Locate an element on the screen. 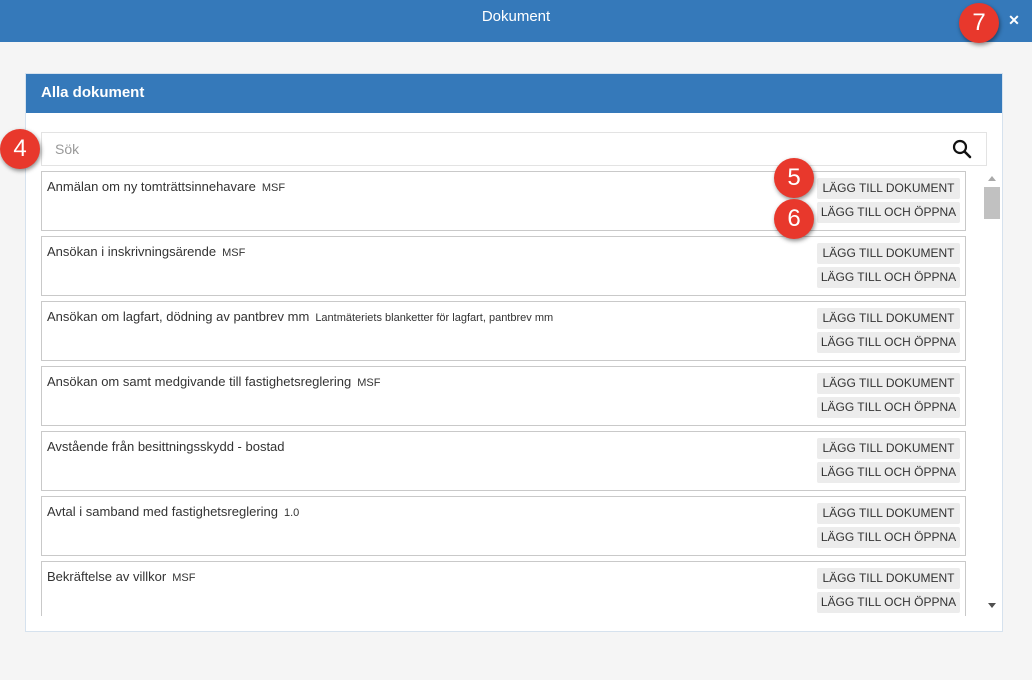  annotation-marker-close: 7 is located at coordinates (979, 23).